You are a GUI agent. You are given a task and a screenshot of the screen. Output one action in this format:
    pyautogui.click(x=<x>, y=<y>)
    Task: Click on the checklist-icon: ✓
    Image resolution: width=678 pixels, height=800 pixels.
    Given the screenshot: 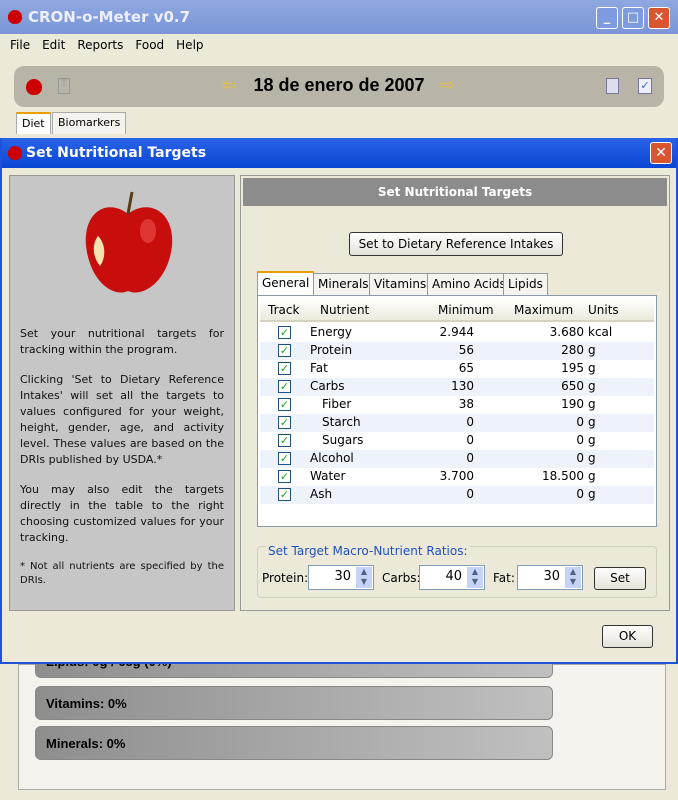 What is the action you would take?
    pyautogui.click(x=645, y=86)
    